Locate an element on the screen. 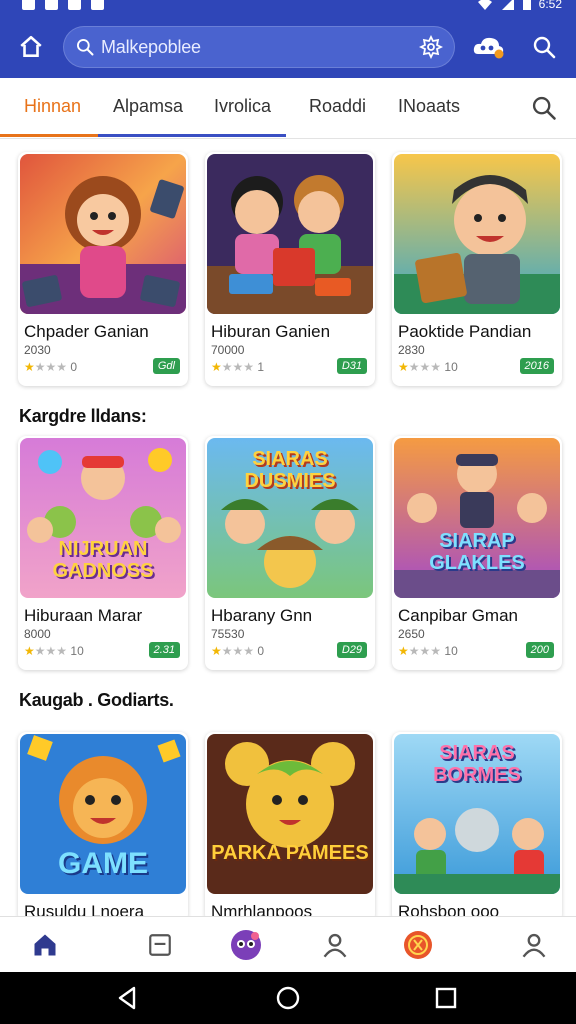 This screenshot has height=1024, width=576. game-card: Hiburan Ganien 70000 ★★★★ 1 D31 is located at coordinates (290, 269).